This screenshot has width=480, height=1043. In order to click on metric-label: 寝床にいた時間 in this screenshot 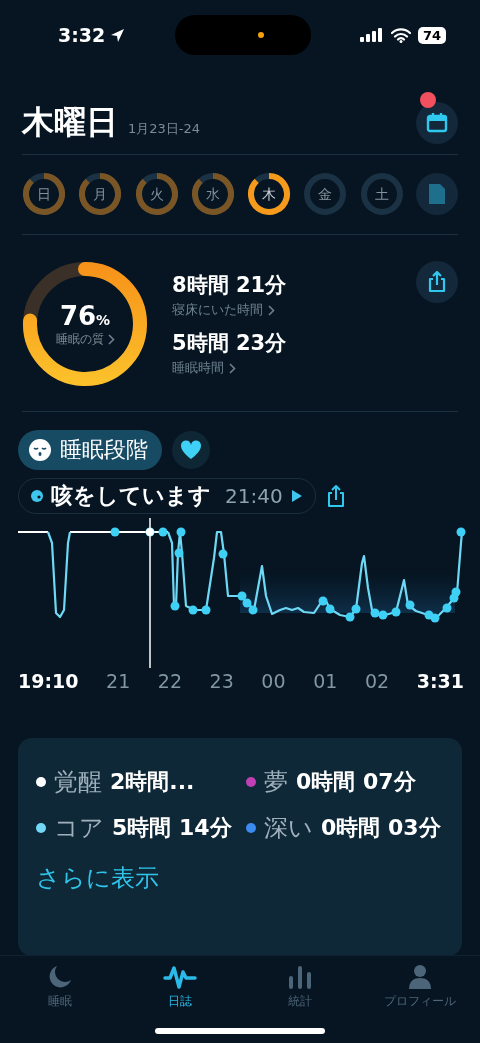, I will do `click(217, 310)`.